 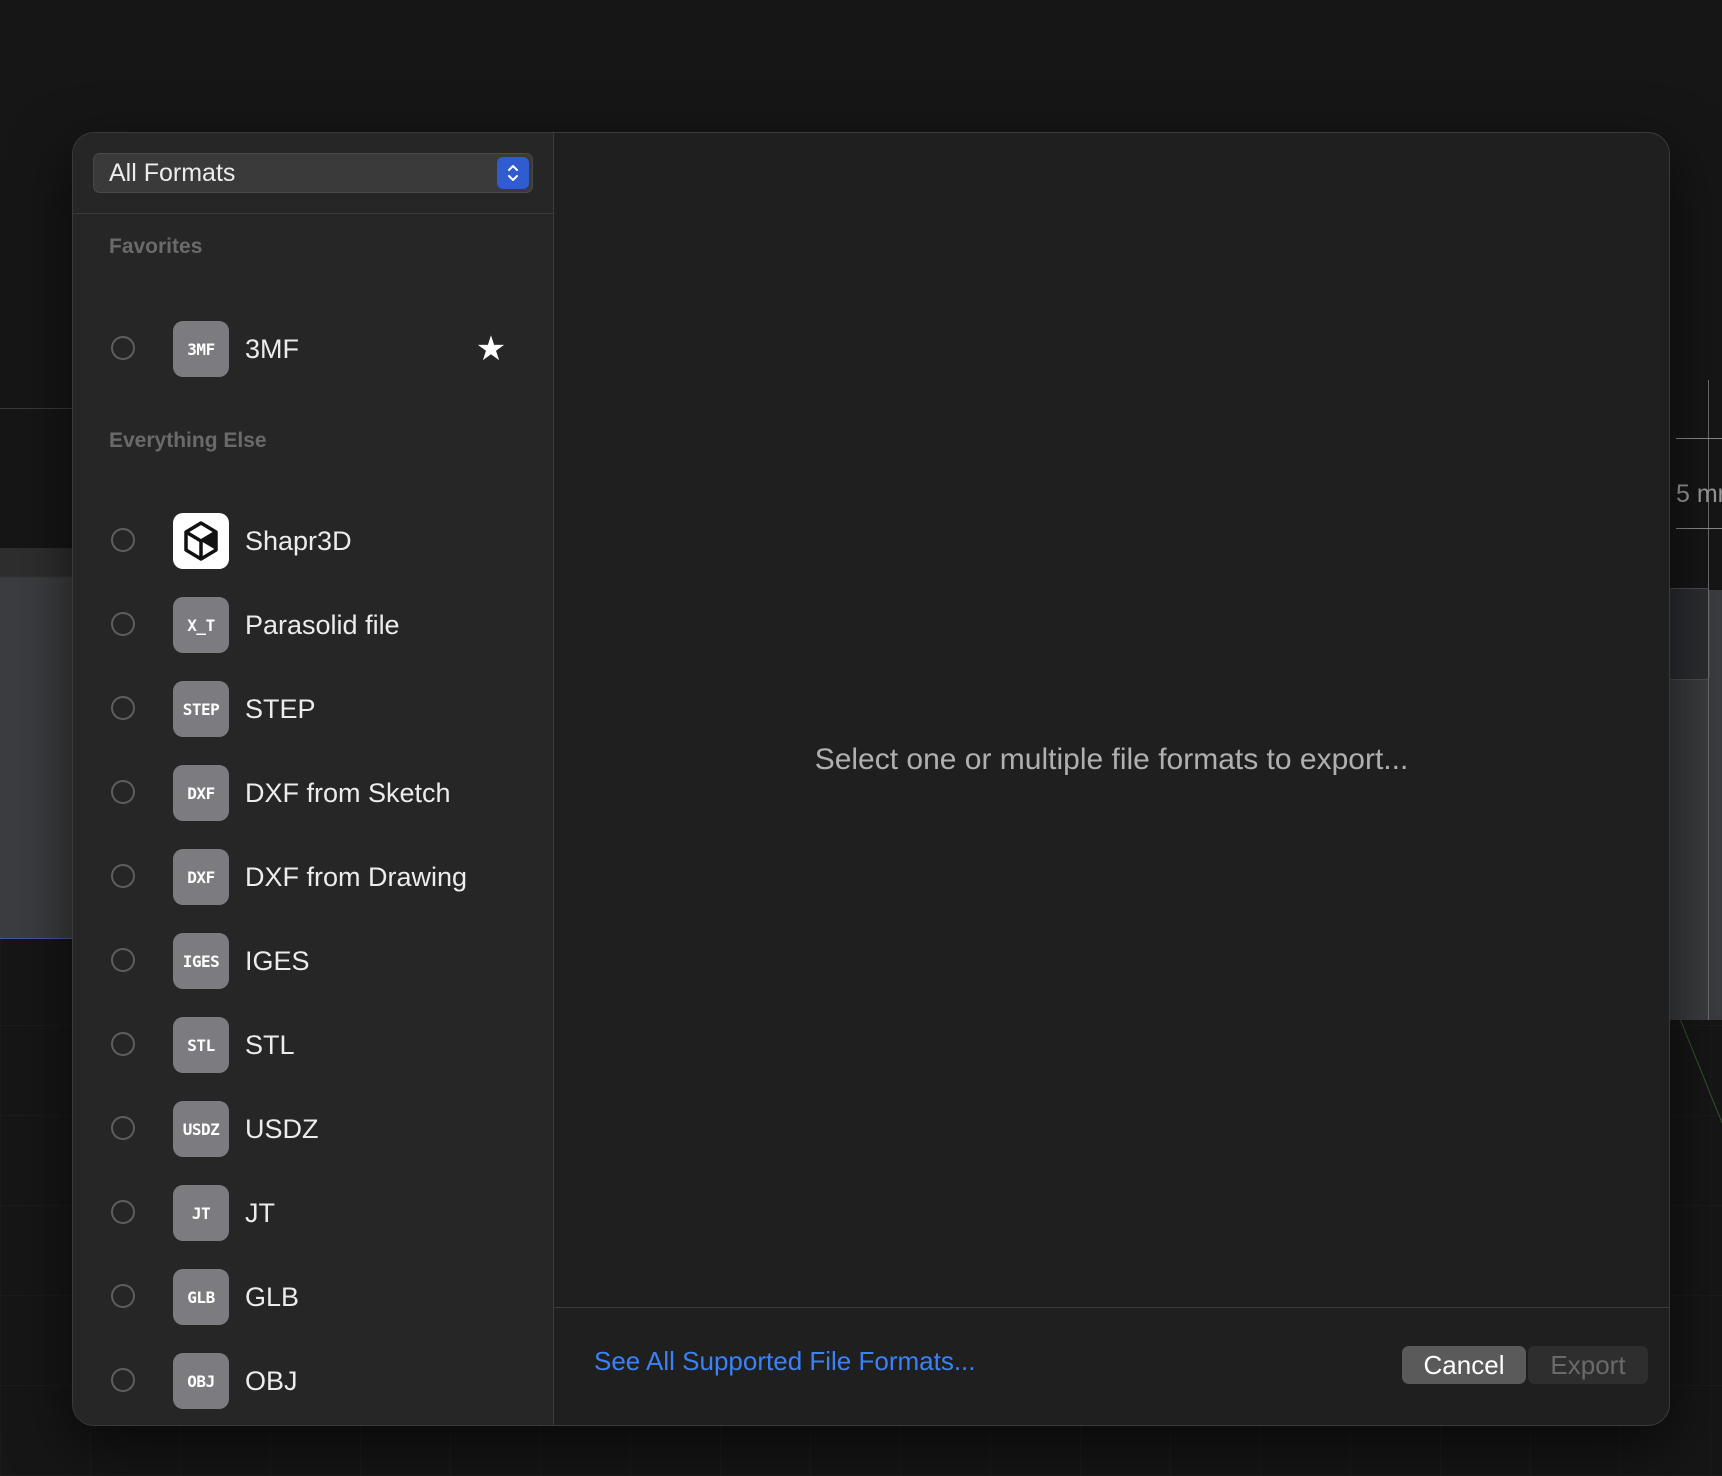 What do you see at coordinates (188, 440) in the screenshot?
I see `section-header-everything-else: Everything Else` at bounding box center [188, 440].